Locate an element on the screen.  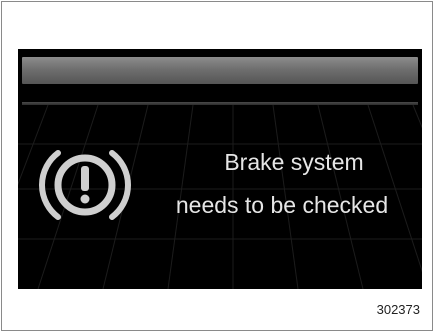
warning-message-line-1: Brake system is located at coordinates (294, 162).